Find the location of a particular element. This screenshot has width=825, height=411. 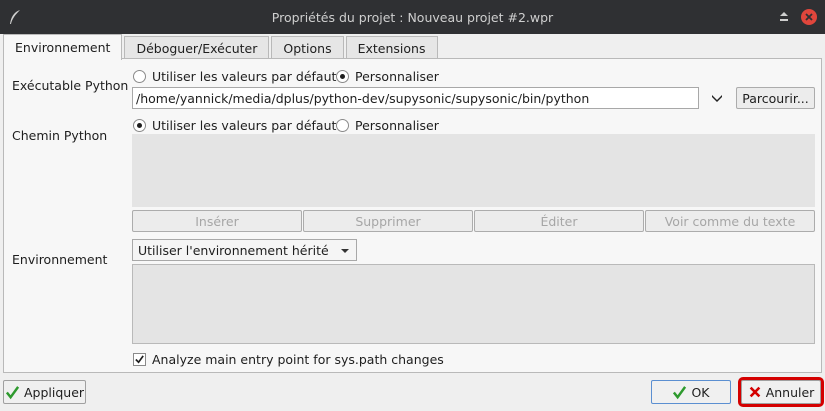

insert-button: Insérer is located at coordinates (217, 221).